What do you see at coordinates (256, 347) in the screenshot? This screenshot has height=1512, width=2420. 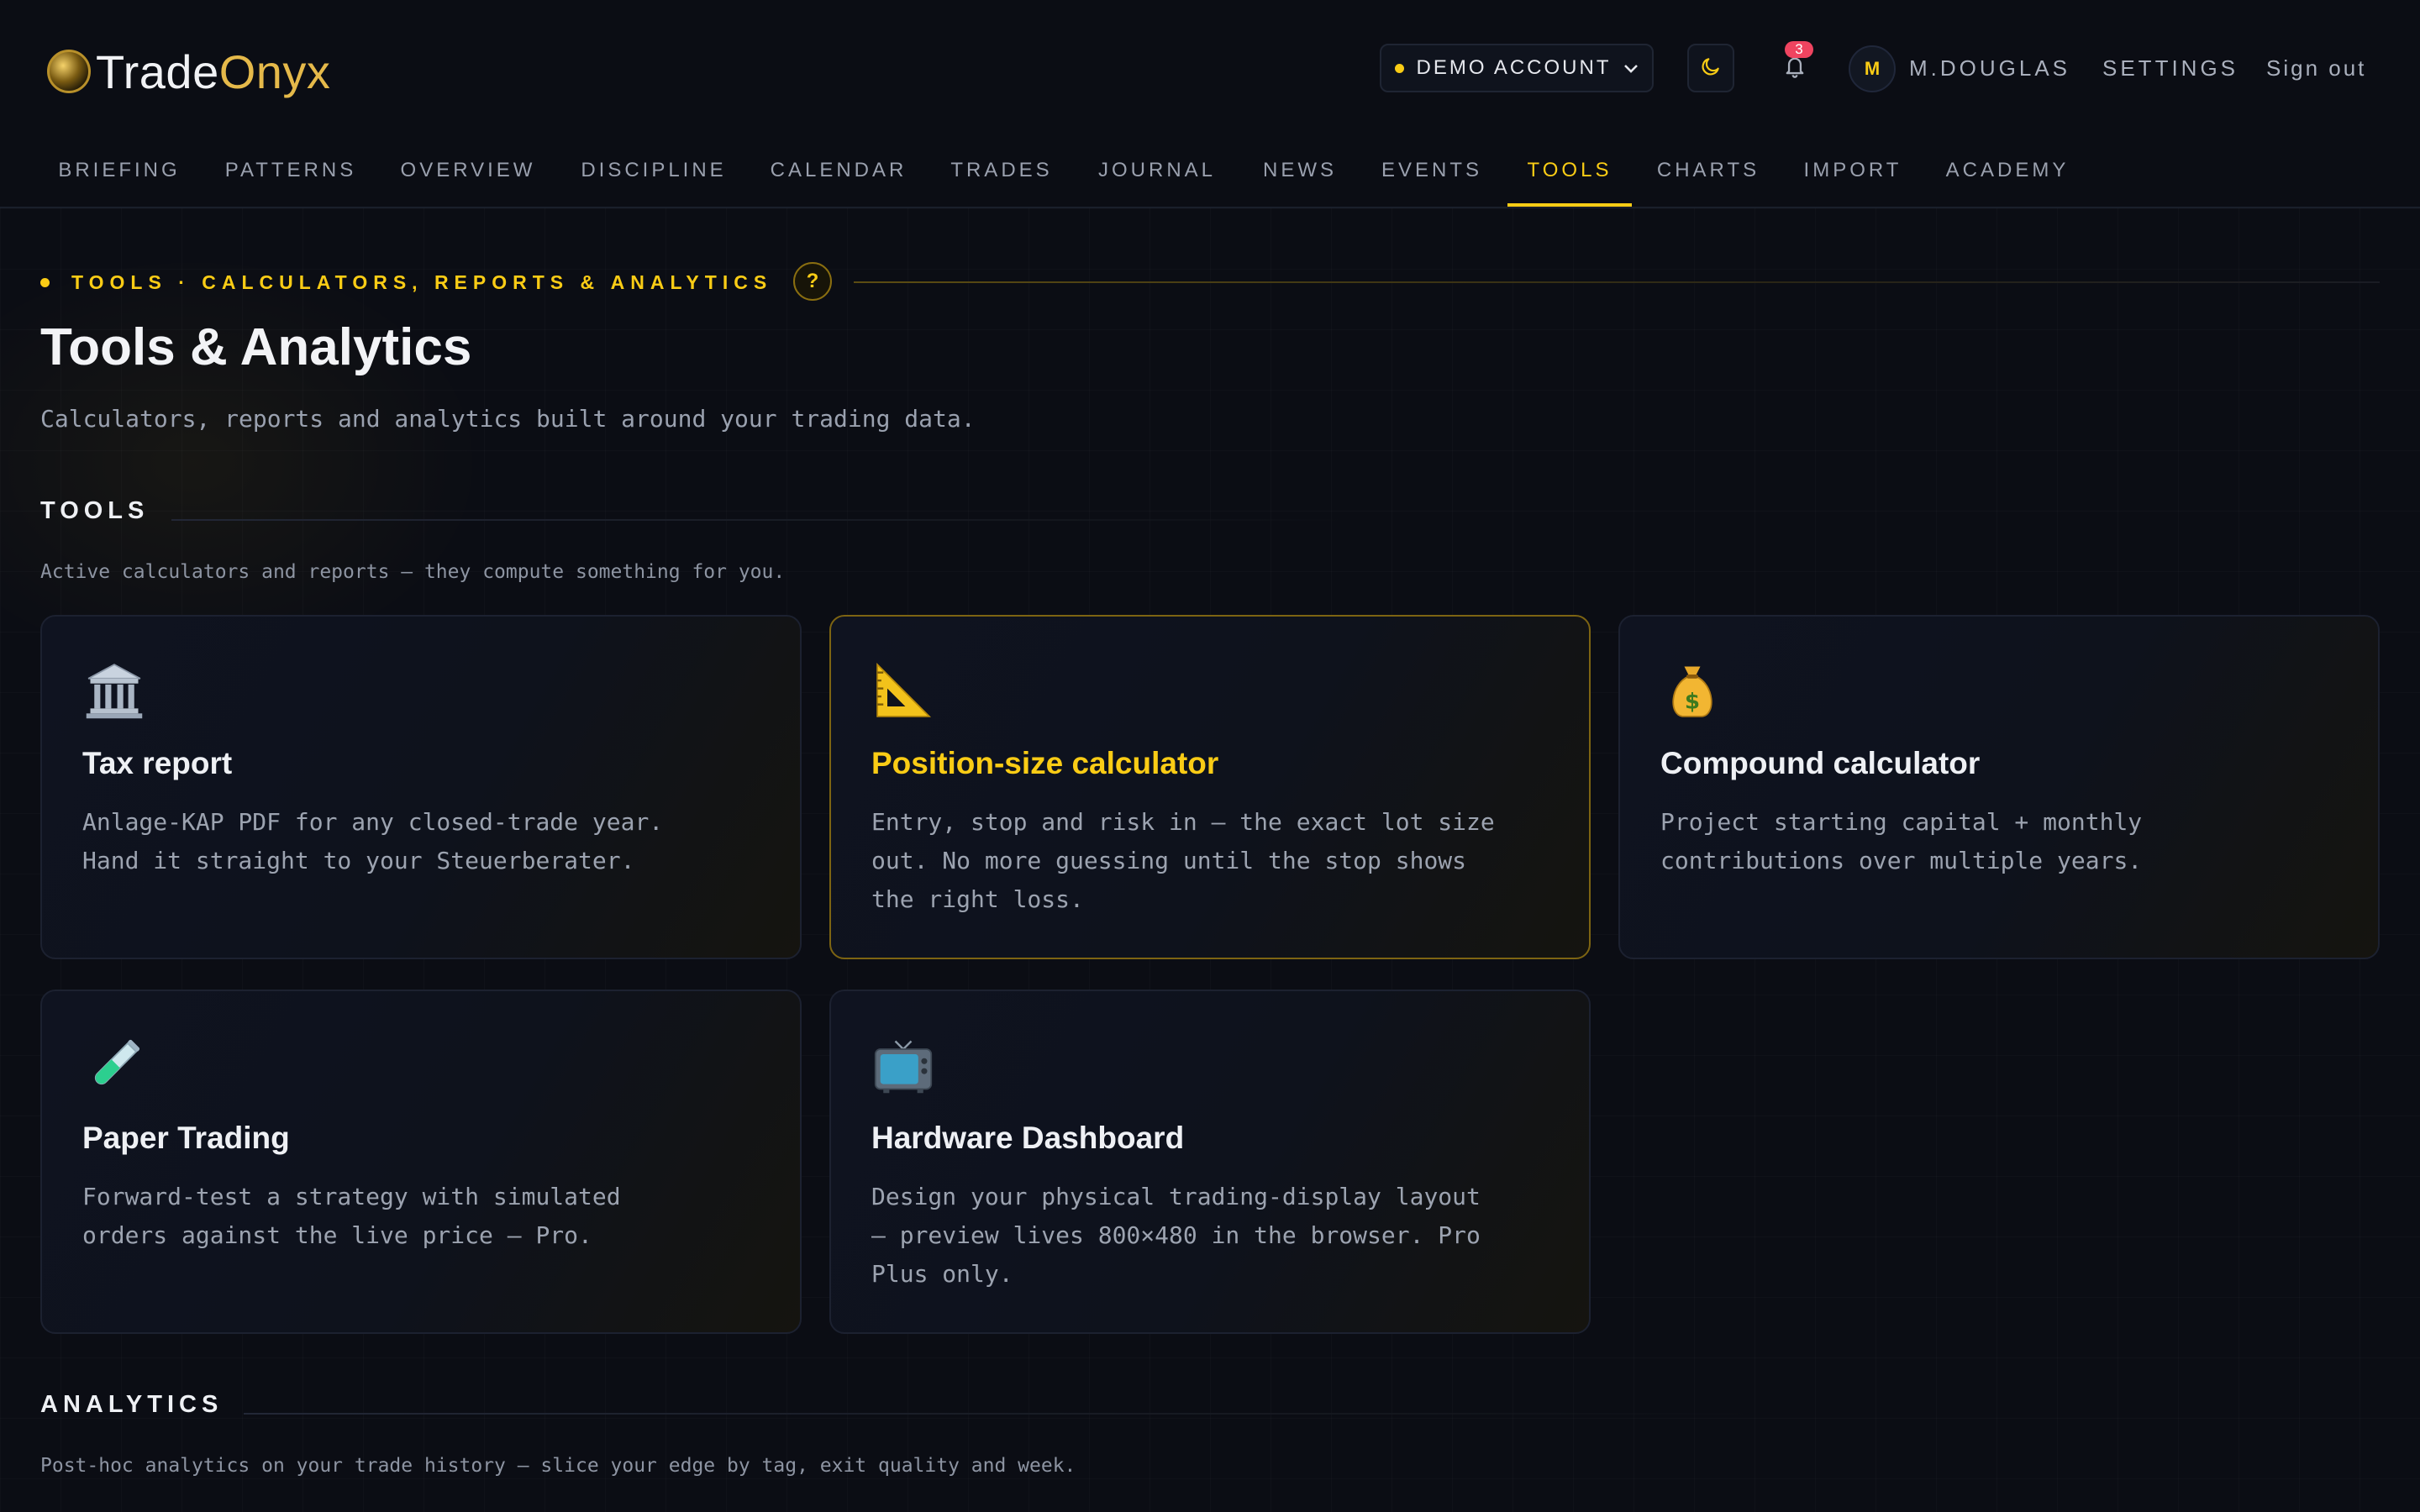 I see `page-title: Tools & Analytics` at bounding box center [256, 347].